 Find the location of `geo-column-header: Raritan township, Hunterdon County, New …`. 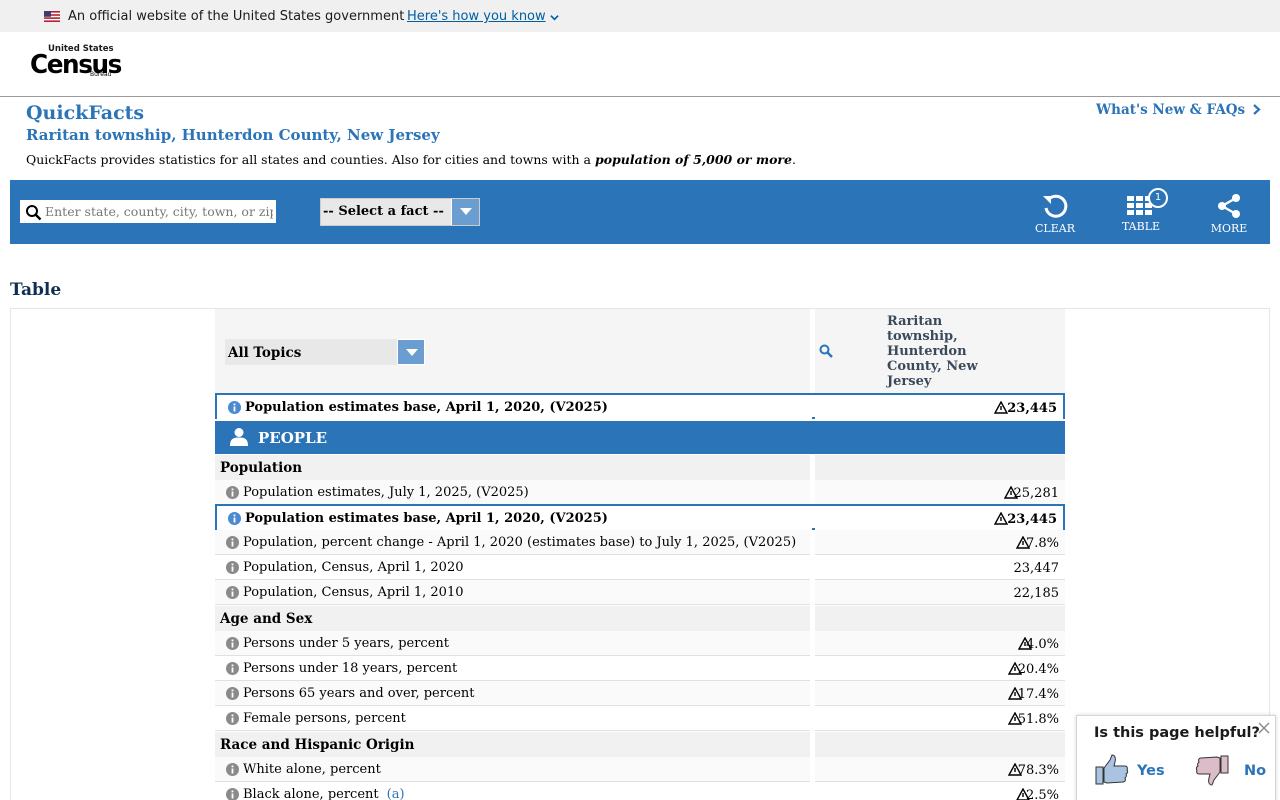

geo-column-header: Raritan township, Hunterdon County, New … is located at coordinates (932, 351).